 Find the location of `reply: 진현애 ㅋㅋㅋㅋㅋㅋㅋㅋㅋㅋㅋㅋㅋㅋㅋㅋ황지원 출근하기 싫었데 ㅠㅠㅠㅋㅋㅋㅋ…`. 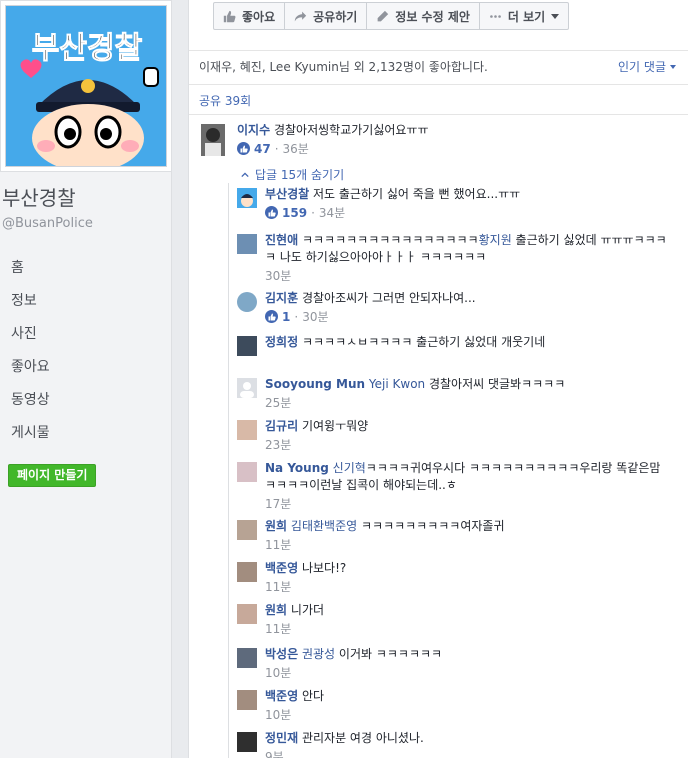

reply: 진현애 ㅋㅋㅋㅋㅋㅋㅋㅋㅋㅋㅋㅋㅋㅋㅋㅋ황지원 출근하기 싫었데 ㅠㅠㅠㅋㅋㅋㅋ… is located at coordinates (452, 258).